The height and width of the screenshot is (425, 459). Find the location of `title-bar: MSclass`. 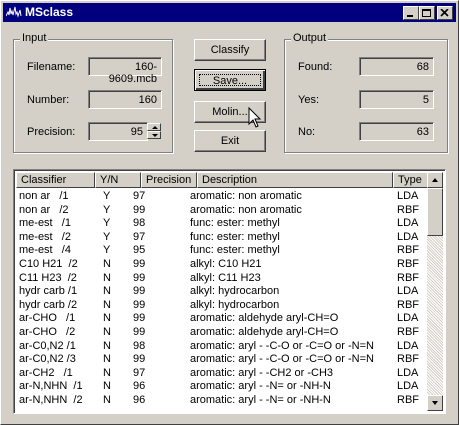

title-bar: MSclass is located at coordinates (229, 12).